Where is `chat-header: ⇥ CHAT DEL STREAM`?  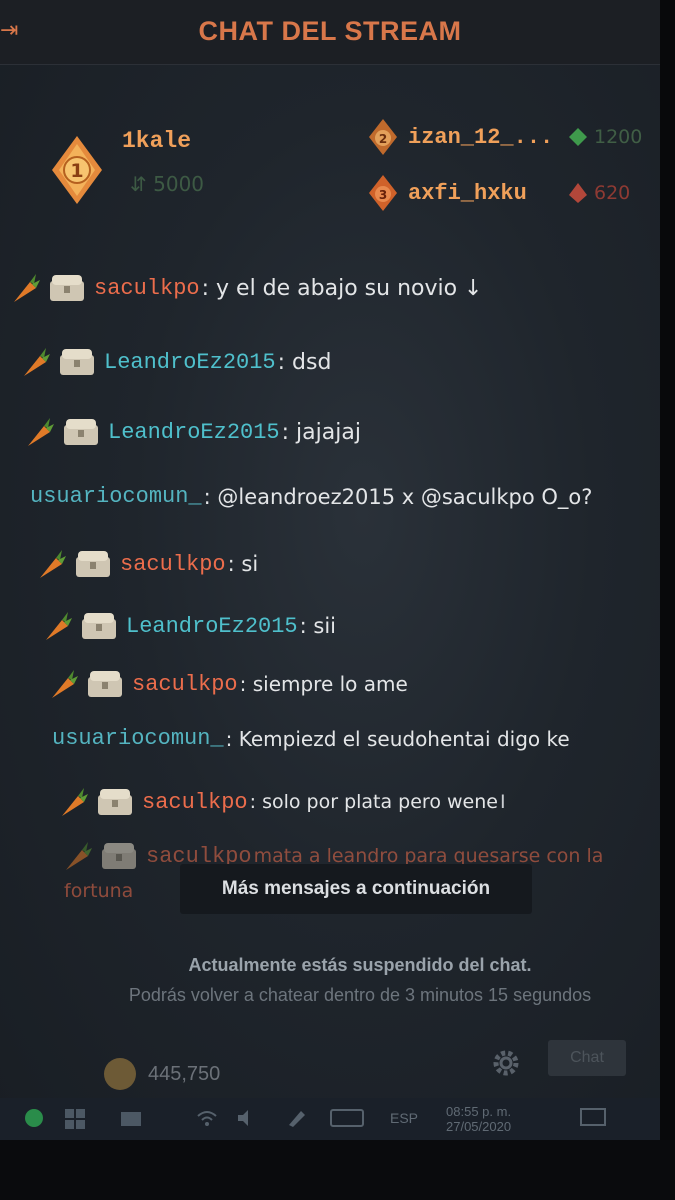
chat-header: ⇥ CHAT DEL STREAM is located at coordinates (330, 32).